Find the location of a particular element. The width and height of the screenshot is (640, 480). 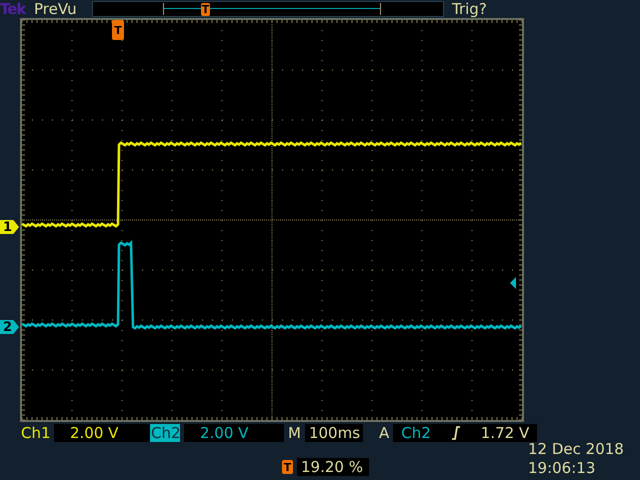

trigger-source: Ch2 is located at coordinates (416, 433).